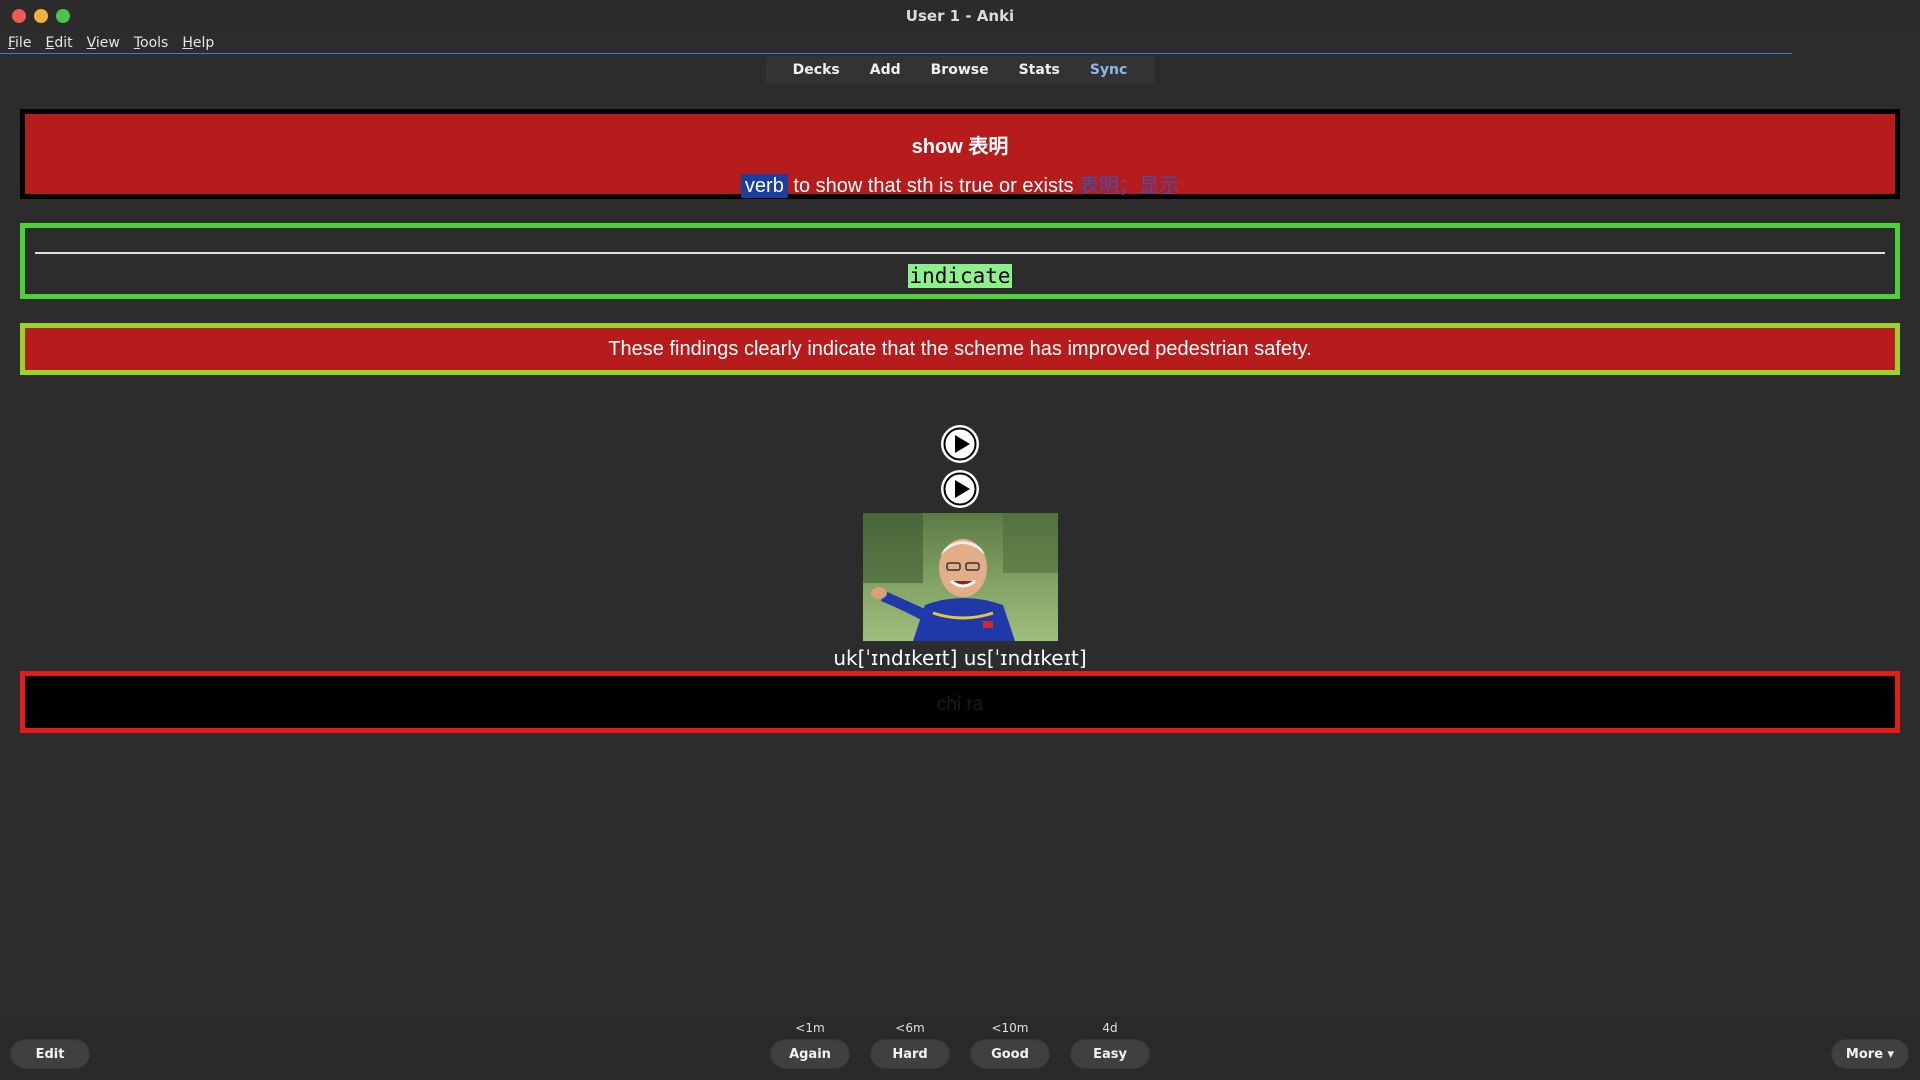  Describe the element at coordinates (1039, 70) in the screenshot. I see `toolbar-stats: Stats` at that location.